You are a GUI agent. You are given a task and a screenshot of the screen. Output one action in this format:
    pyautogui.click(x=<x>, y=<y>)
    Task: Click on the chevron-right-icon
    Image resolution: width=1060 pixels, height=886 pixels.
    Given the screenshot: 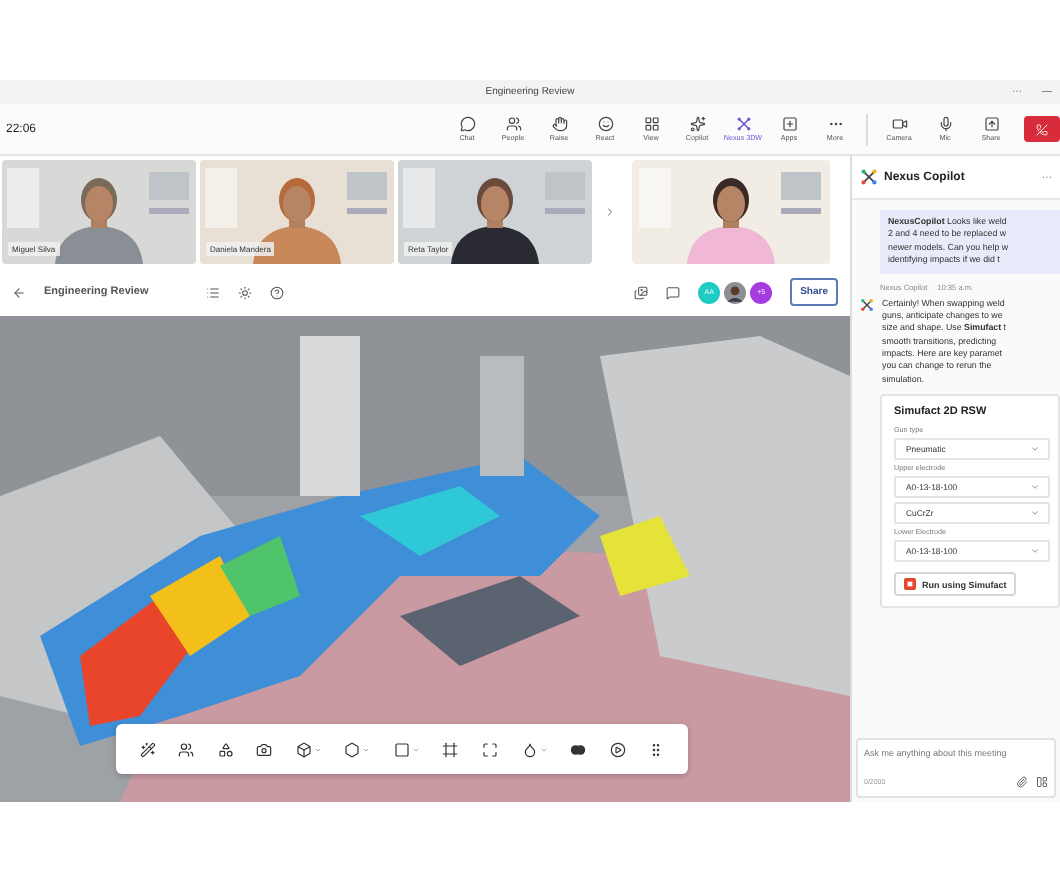 What is the action you would take?
    pyautogui.click(x=610, y=212)
    